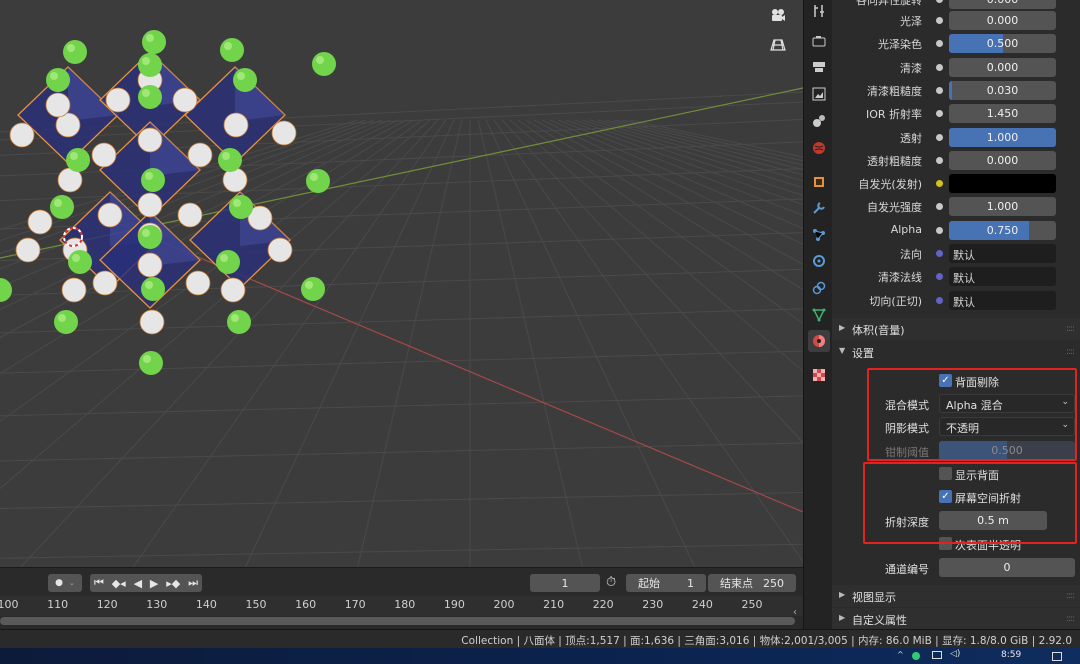  Describe the element at coordinates (1002, 90) in the screenshot. I see `prop-value-field: 0.030` at that location.